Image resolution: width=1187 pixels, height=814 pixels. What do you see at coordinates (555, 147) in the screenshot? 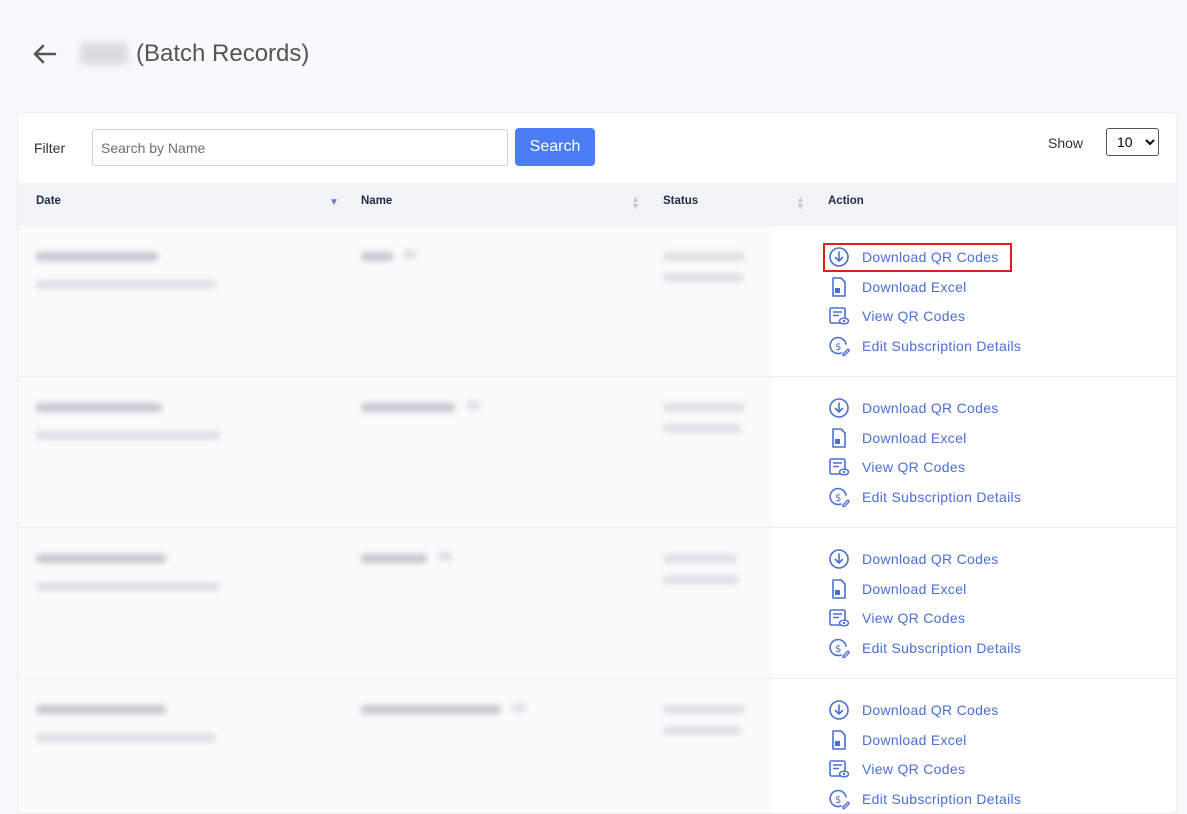
I see `search-button: Search` at bounding box center [555, 147].